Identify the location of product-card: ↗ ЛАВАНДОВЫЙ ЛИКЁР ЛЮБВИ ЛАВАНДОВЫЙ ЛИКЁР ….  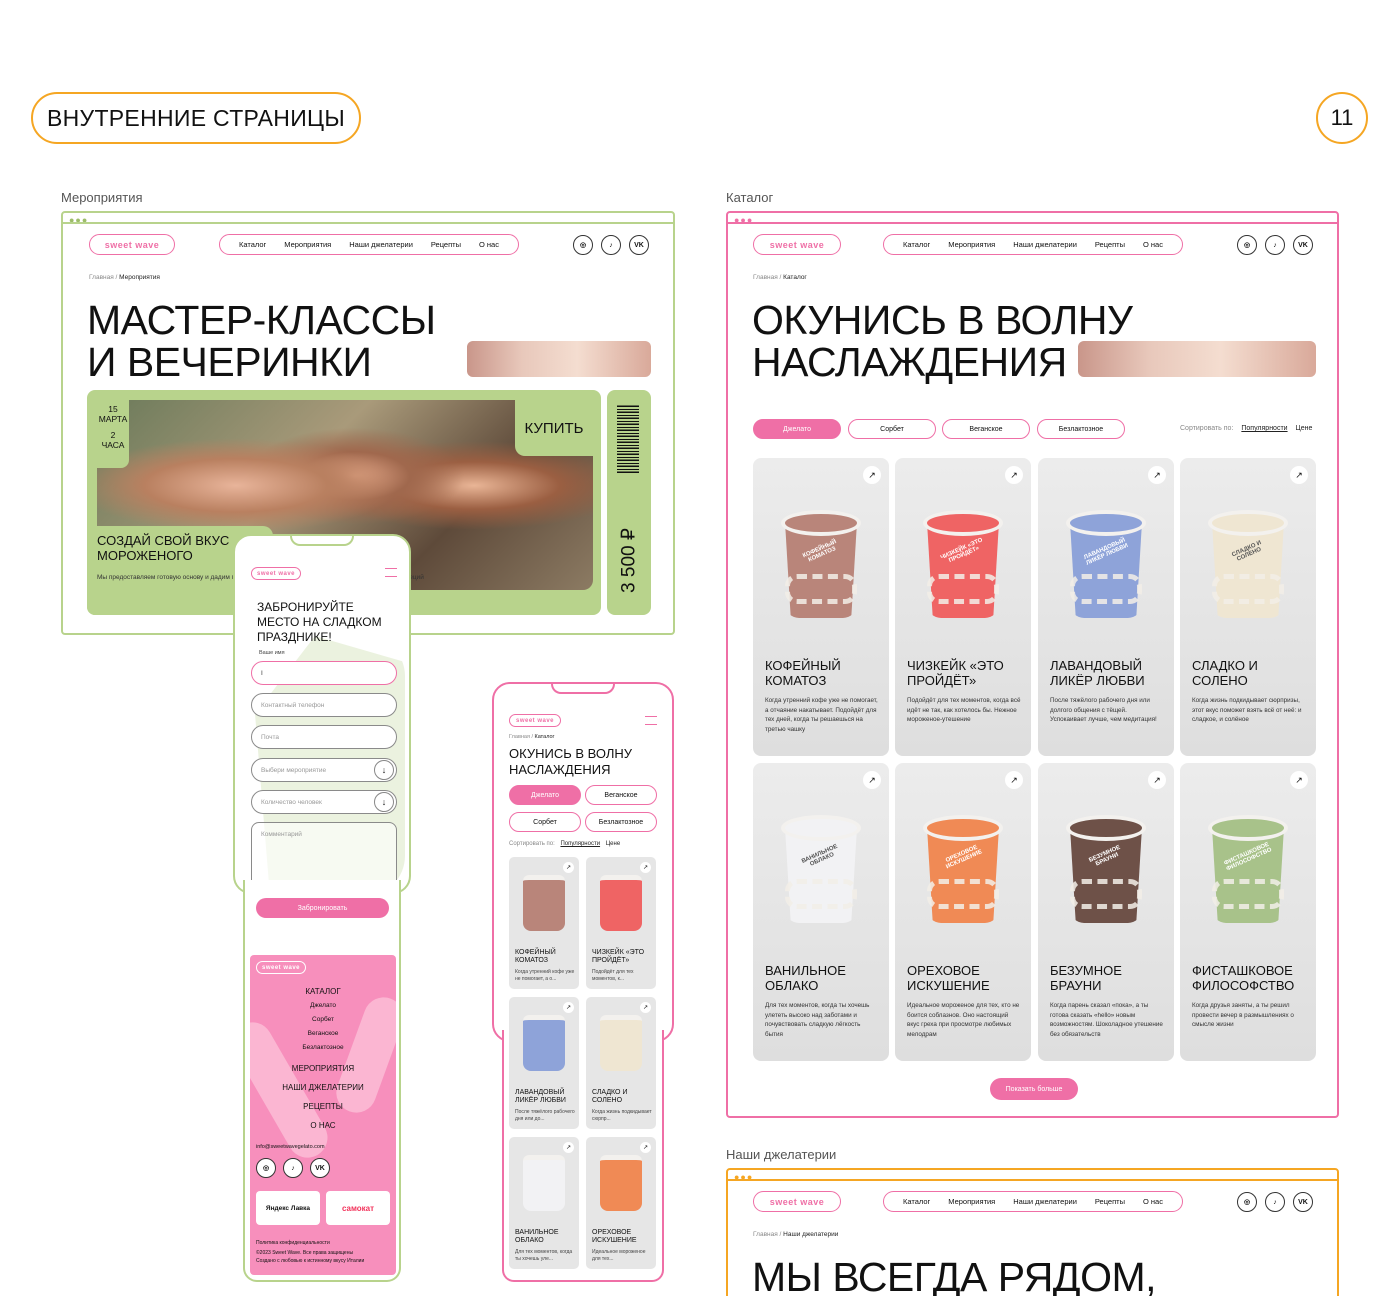
(1106, 607).